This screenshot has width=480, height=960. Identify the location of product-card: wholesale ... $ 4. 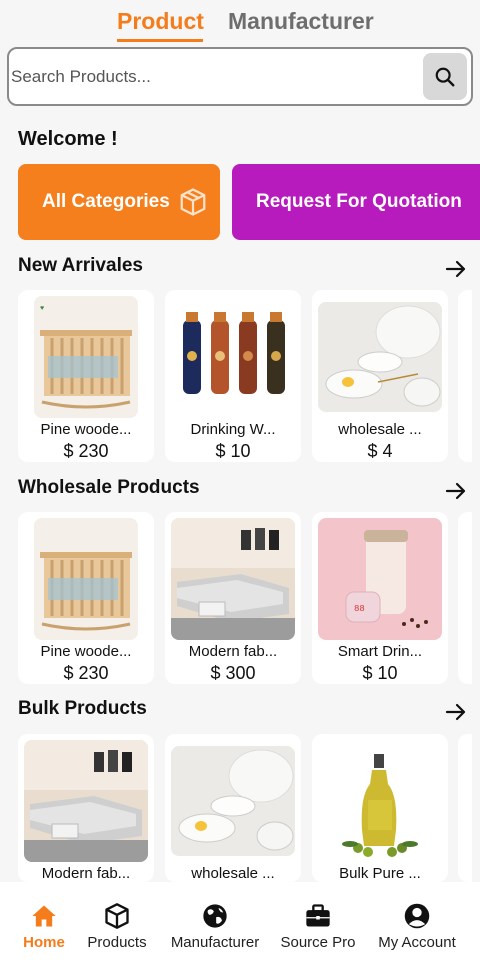
(380, 376).